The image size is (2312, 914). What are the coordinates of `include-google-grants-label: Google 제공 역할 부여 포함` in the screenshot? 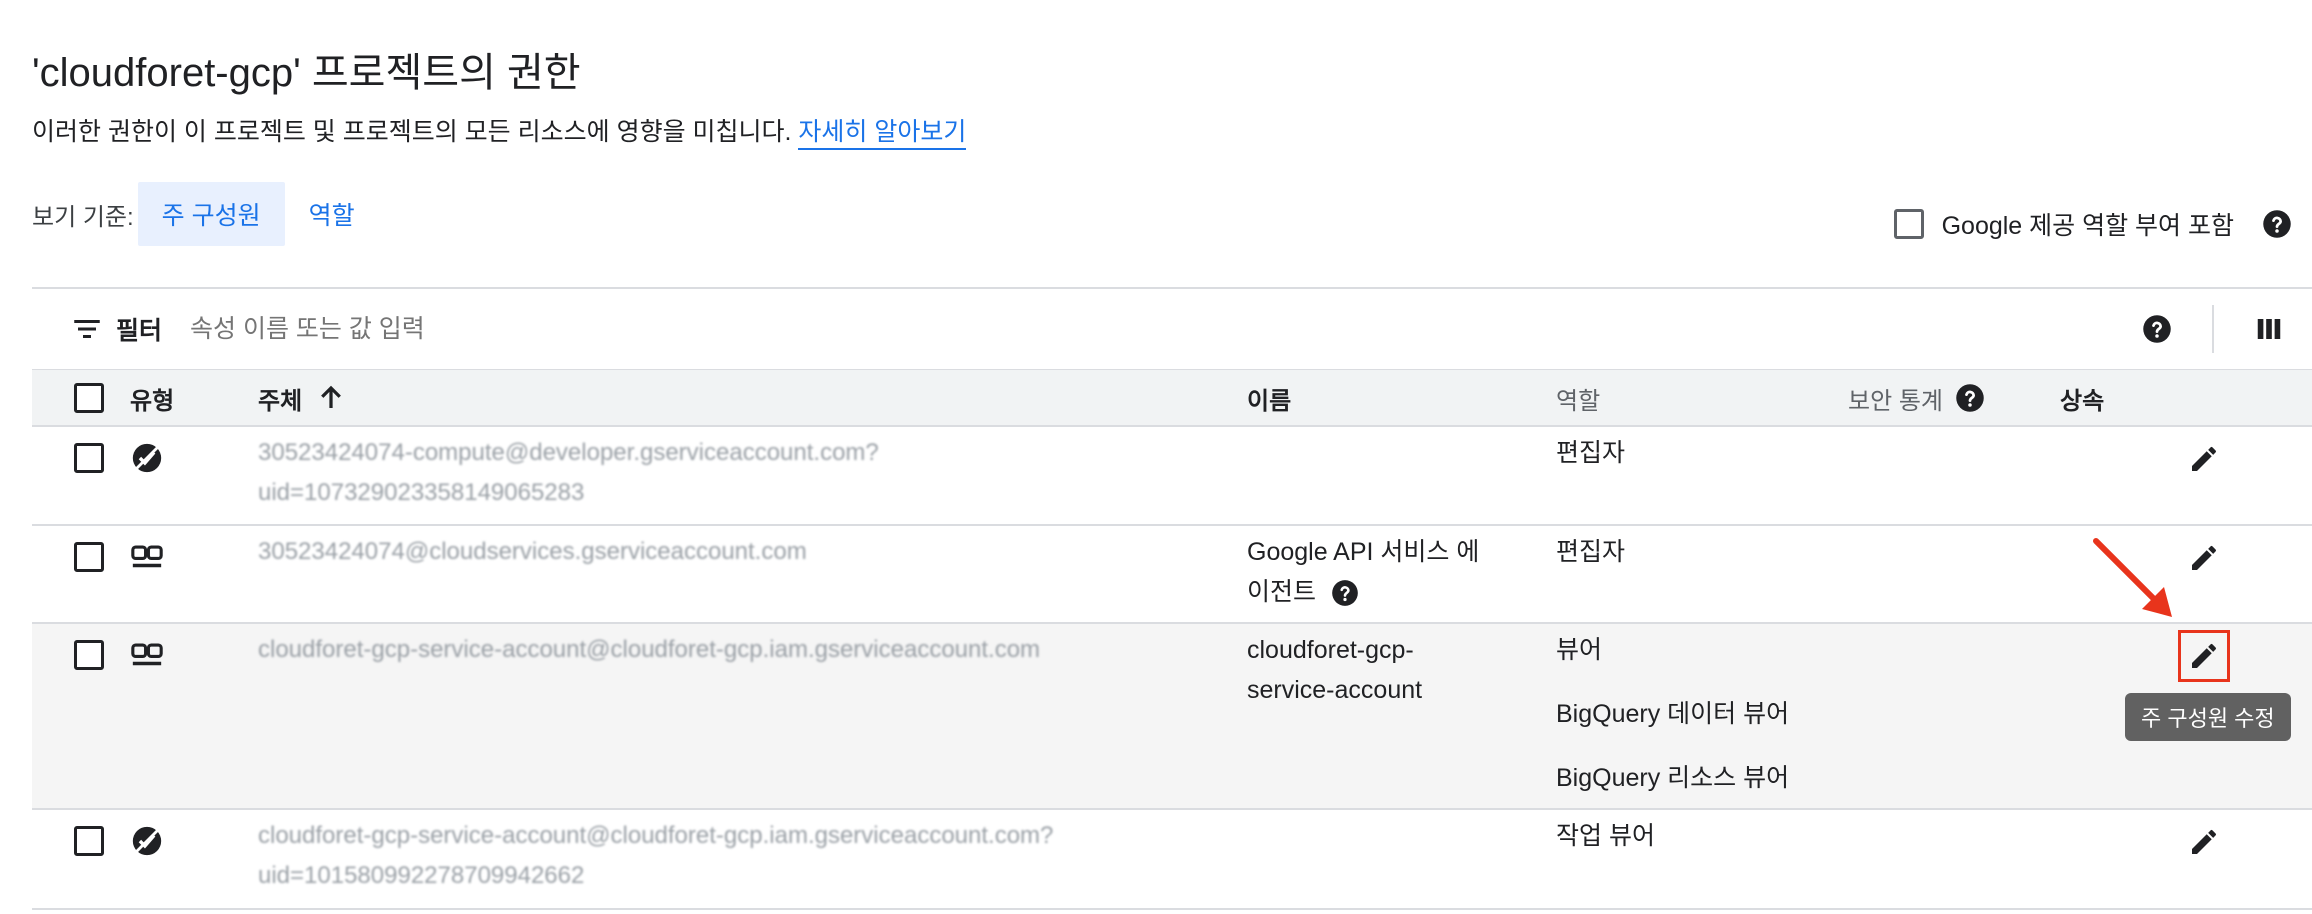 It's located at (2087, 226).